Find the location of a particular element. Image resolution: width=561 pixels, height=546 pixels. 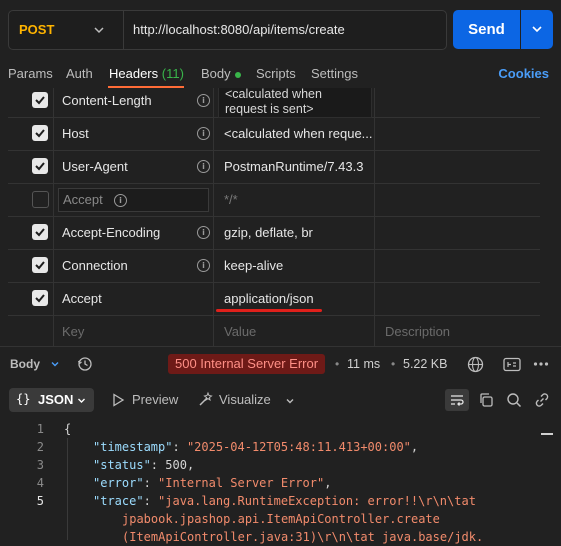

visualize-icon is located at coordinates (206, 398).